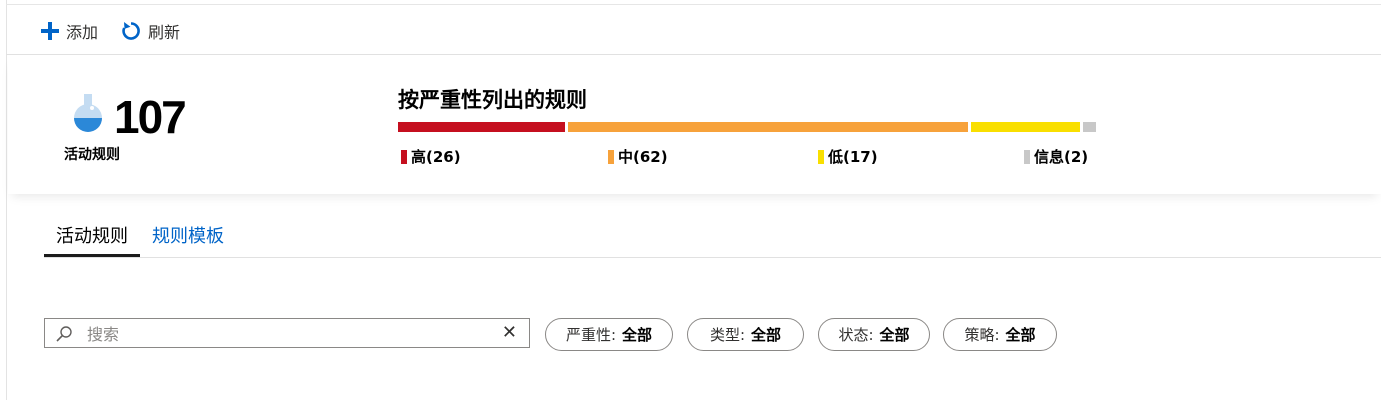  Describe the element at coordinates (1025, 127) in the screenshot. I see `severity-segment-low` at that location.